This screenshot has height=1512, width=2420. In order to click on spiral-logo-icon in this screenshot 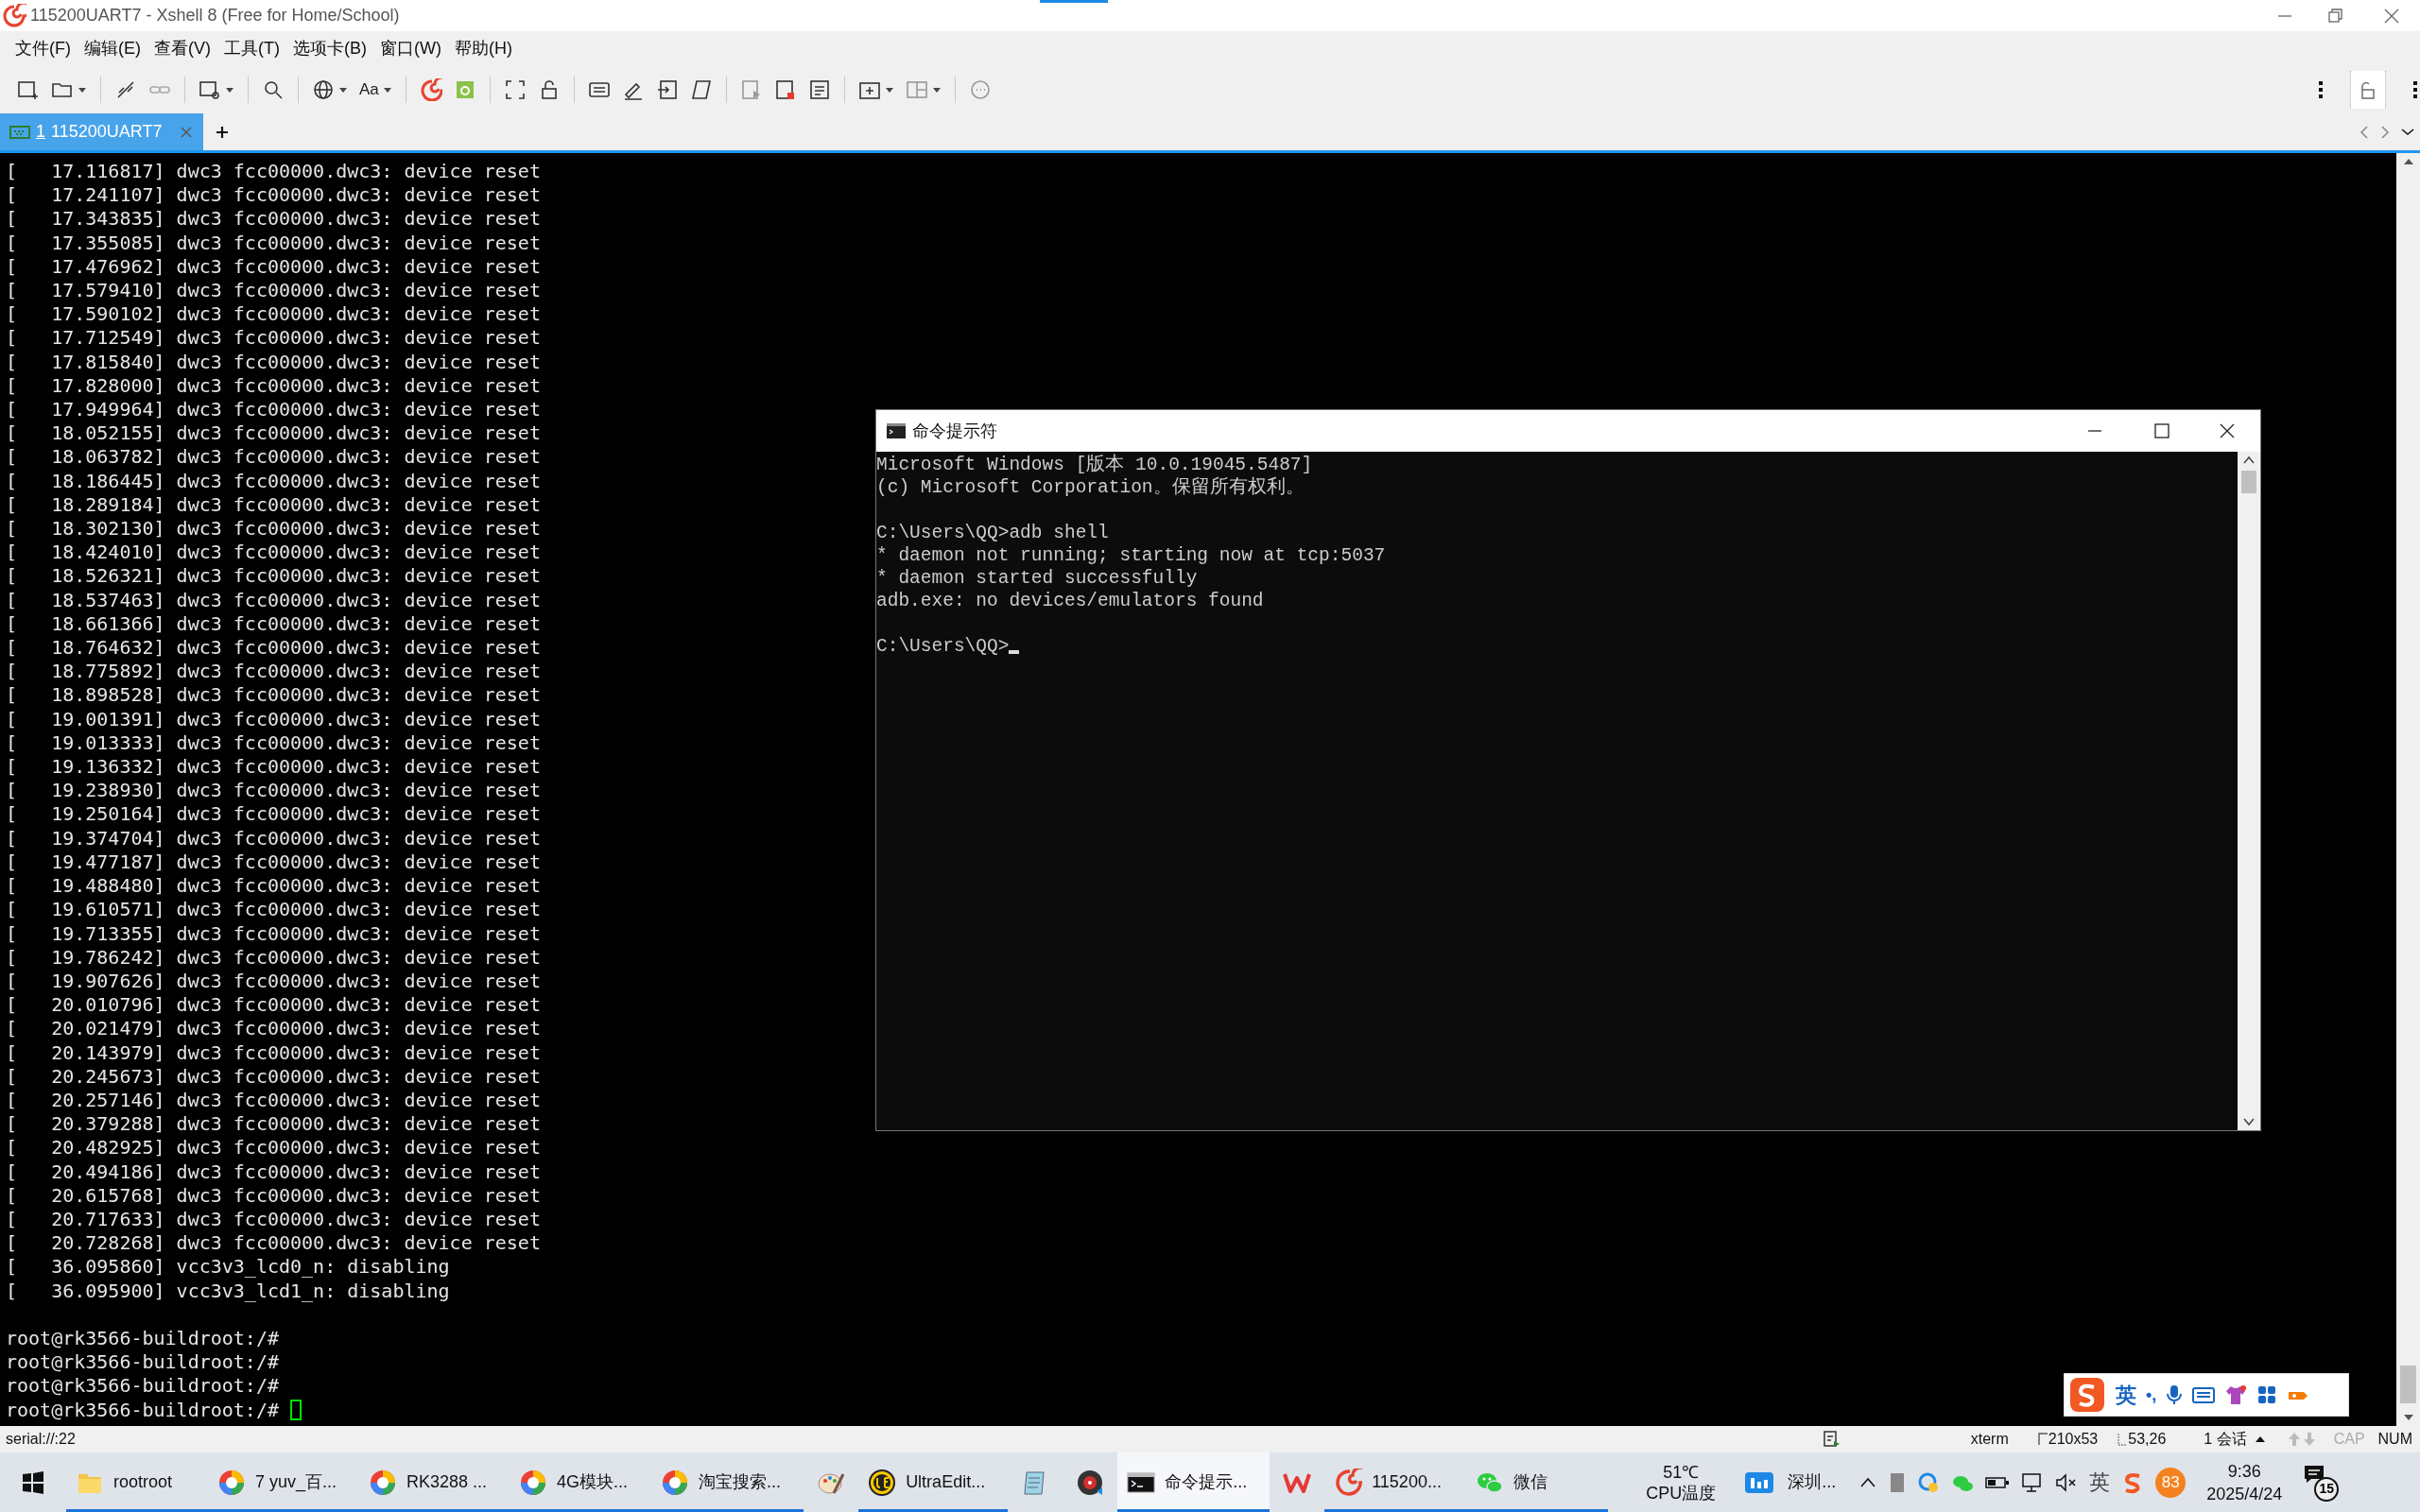, I will do `click(430, 89)`.